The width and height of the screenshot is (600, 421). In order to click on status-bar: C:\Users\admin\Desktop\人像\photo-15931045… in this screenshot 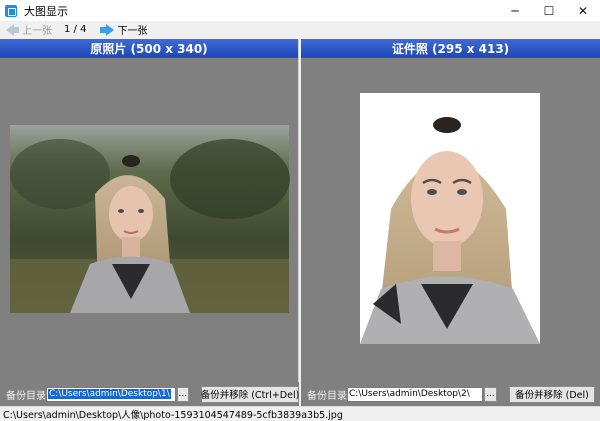, I will do `click(300, 413)`.